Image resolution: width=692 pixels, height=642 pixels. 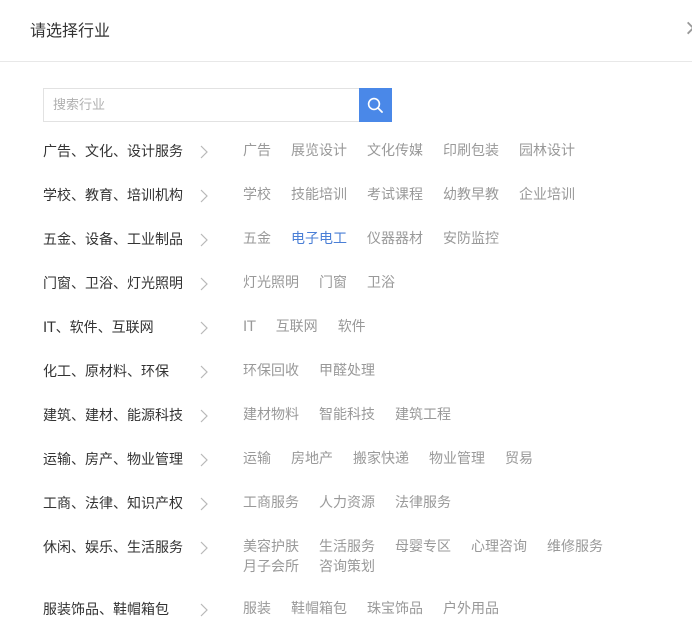 I want to click on category-label: IT、软件、互联网, so click(x=98, y=328).